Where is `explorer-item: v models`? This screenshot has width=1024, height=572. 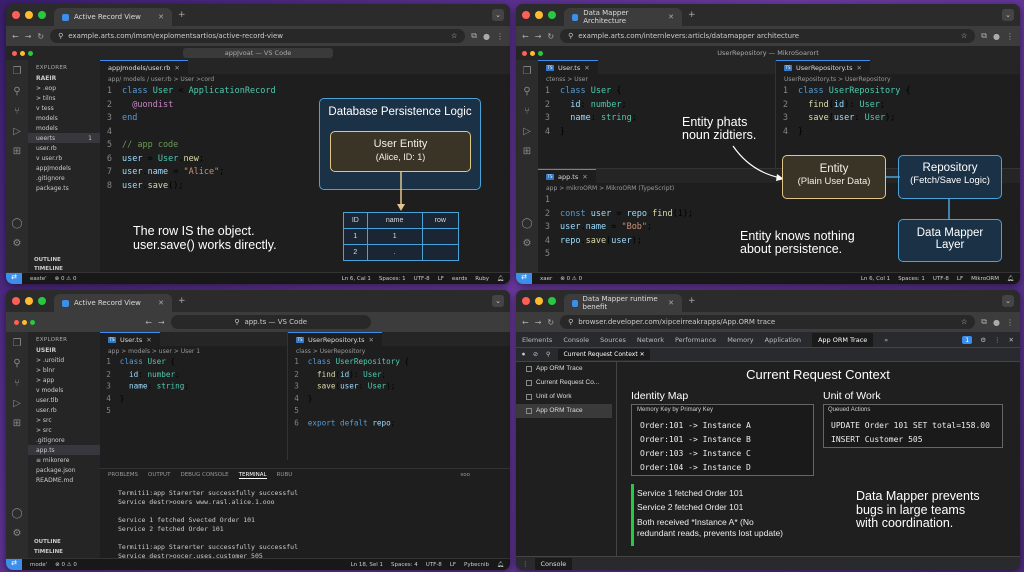
explorer-item: v models is located at coordinates (64, 390).